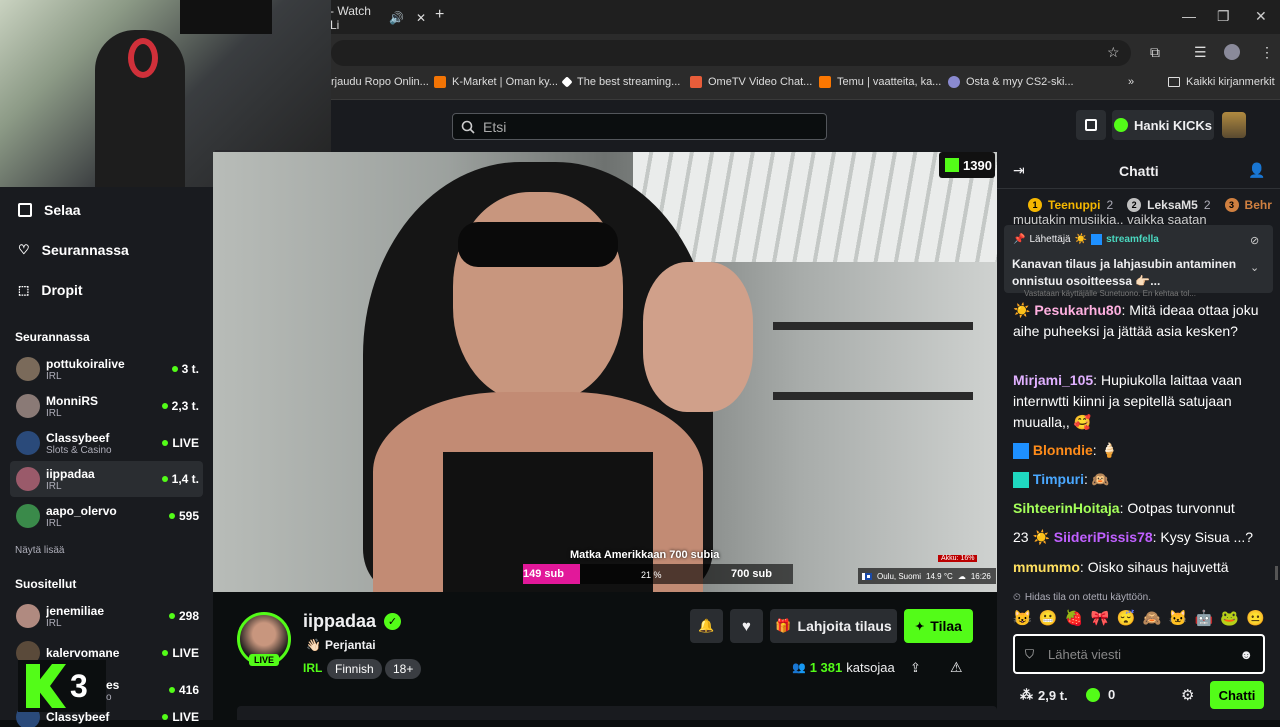  What do you see at coordinates (1085, 654) in the screenshot?
I see `chat-input-placeholder: Lähetä viesti` at bounding box center [1085, 654].